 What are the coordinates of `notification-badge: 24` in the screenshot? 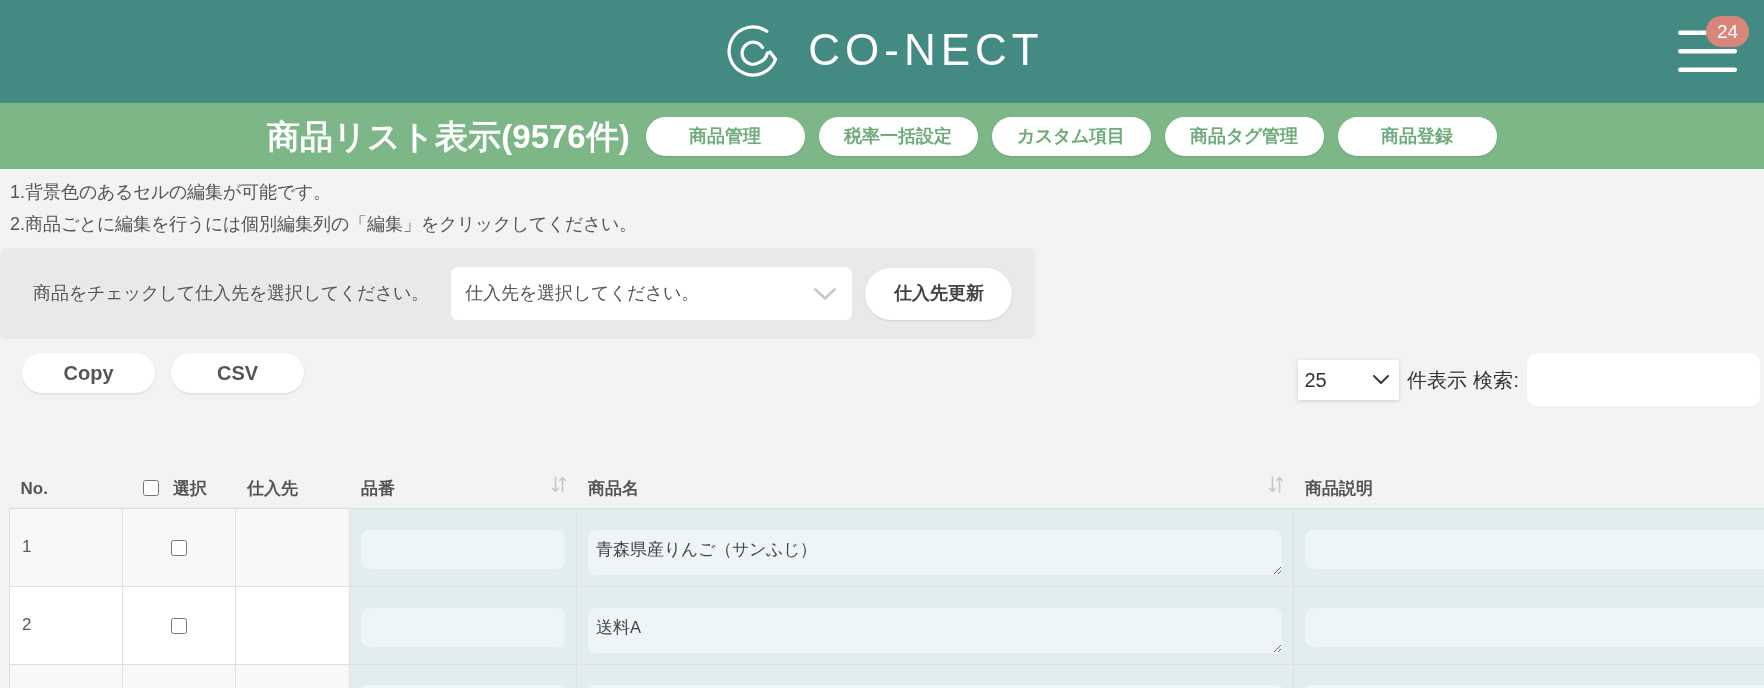 It's located at (1727, 31).